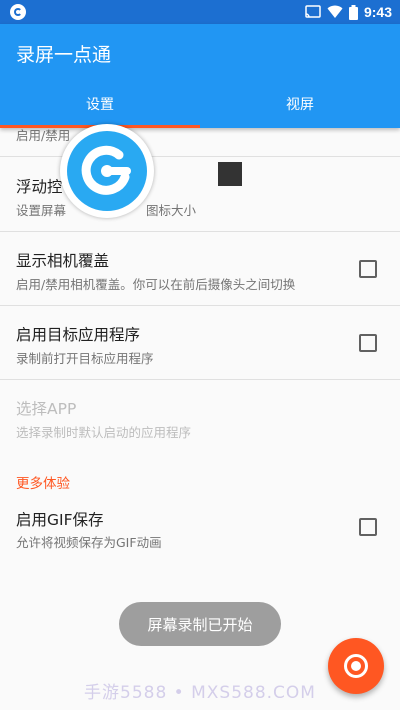  Describe the element at coordinates (300, 104) in the screenshot. I see `tab-videos: 视屏` at that location.